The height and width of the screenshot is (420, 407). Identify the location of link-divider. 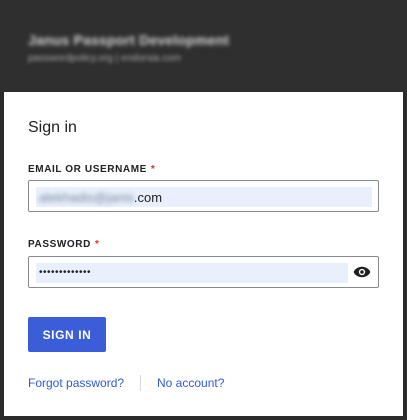
(140, 383).